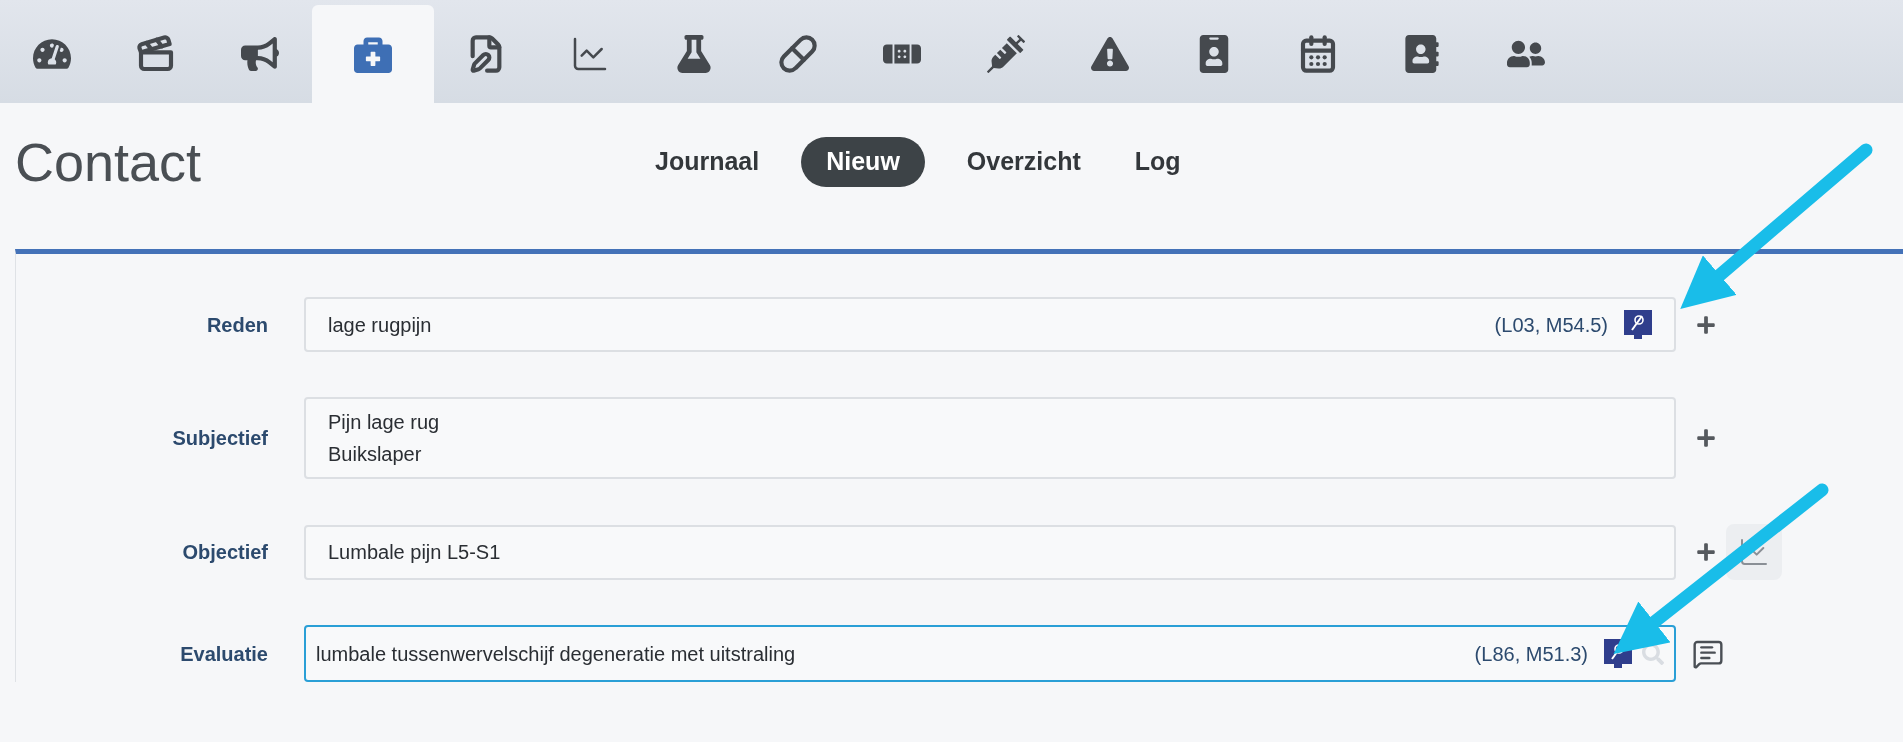  What do you see at coordinates (1422, 54) in the screenshot?
I see `address-book-icon` at bounding box center [1422, 54].